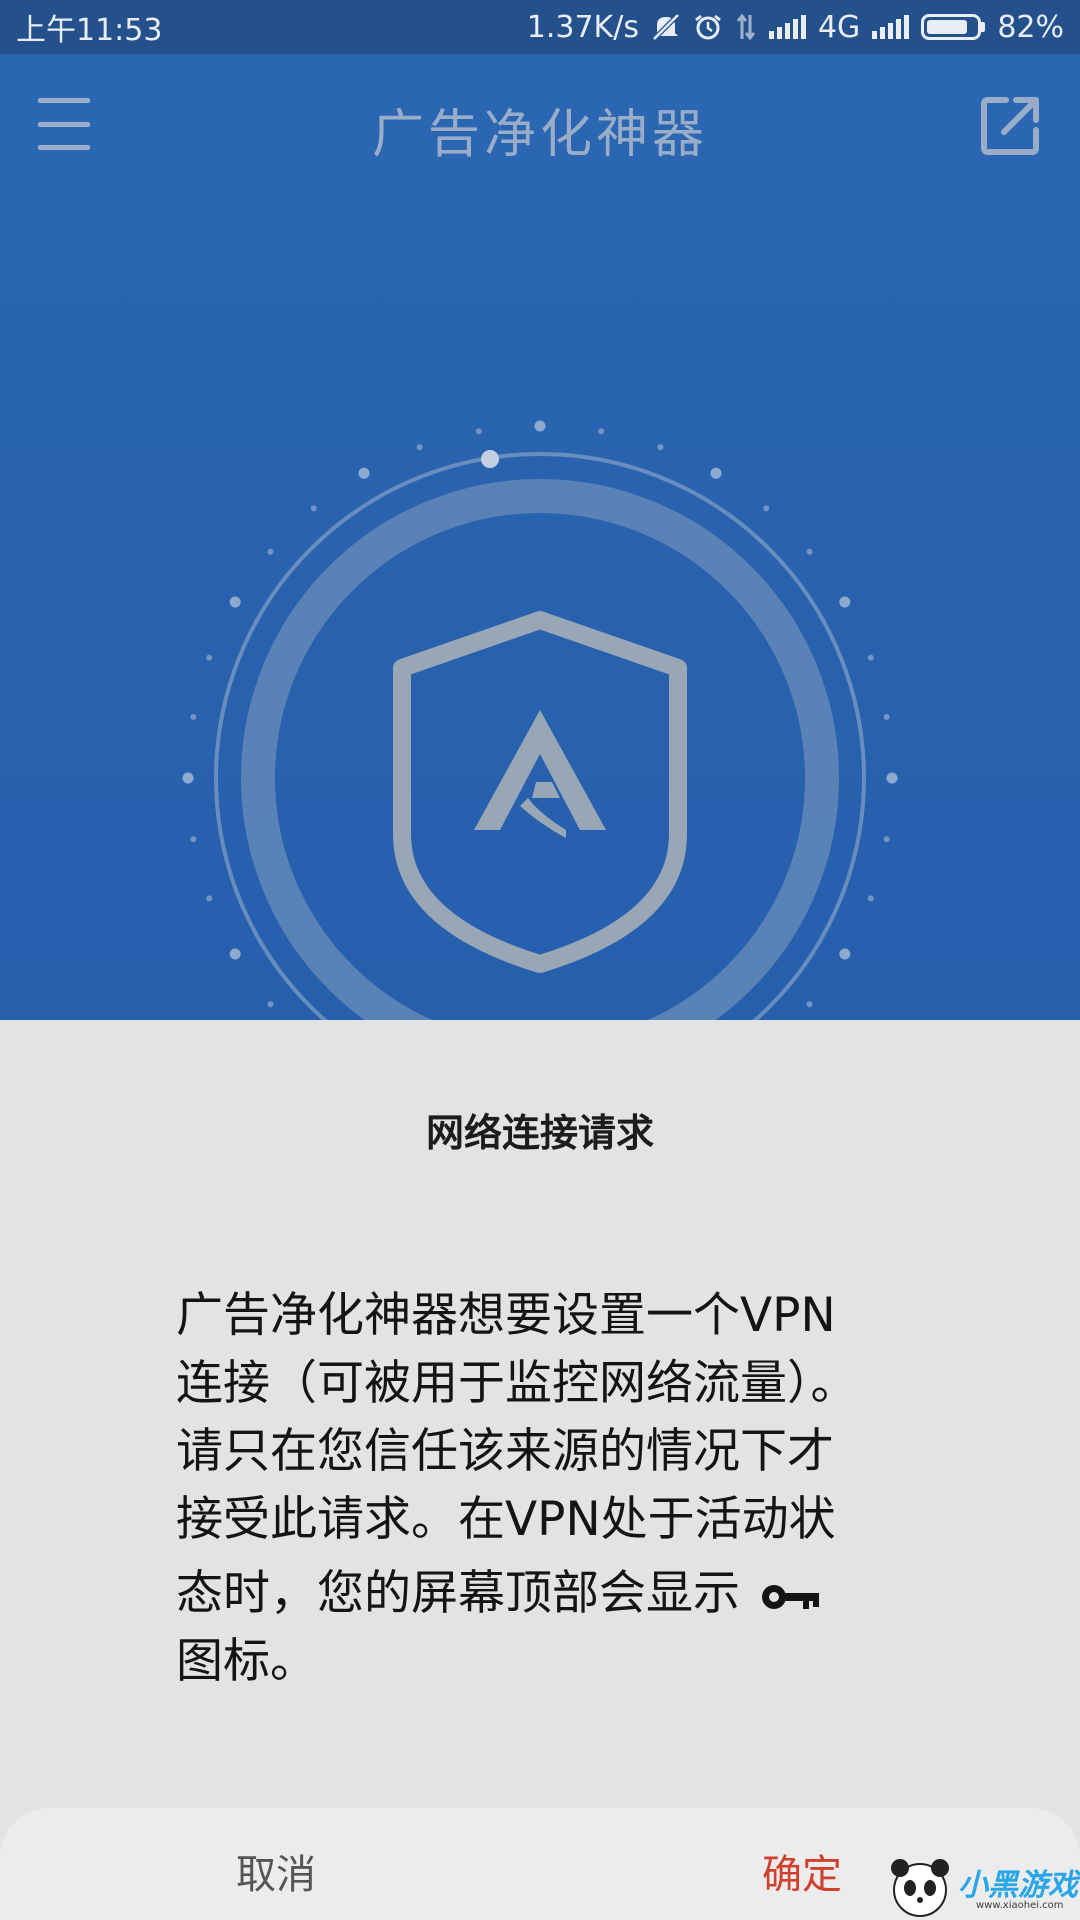 This screenshot has width=1080, height=1920. I want to click on status-time: 上午11:53, so click(89, 30).